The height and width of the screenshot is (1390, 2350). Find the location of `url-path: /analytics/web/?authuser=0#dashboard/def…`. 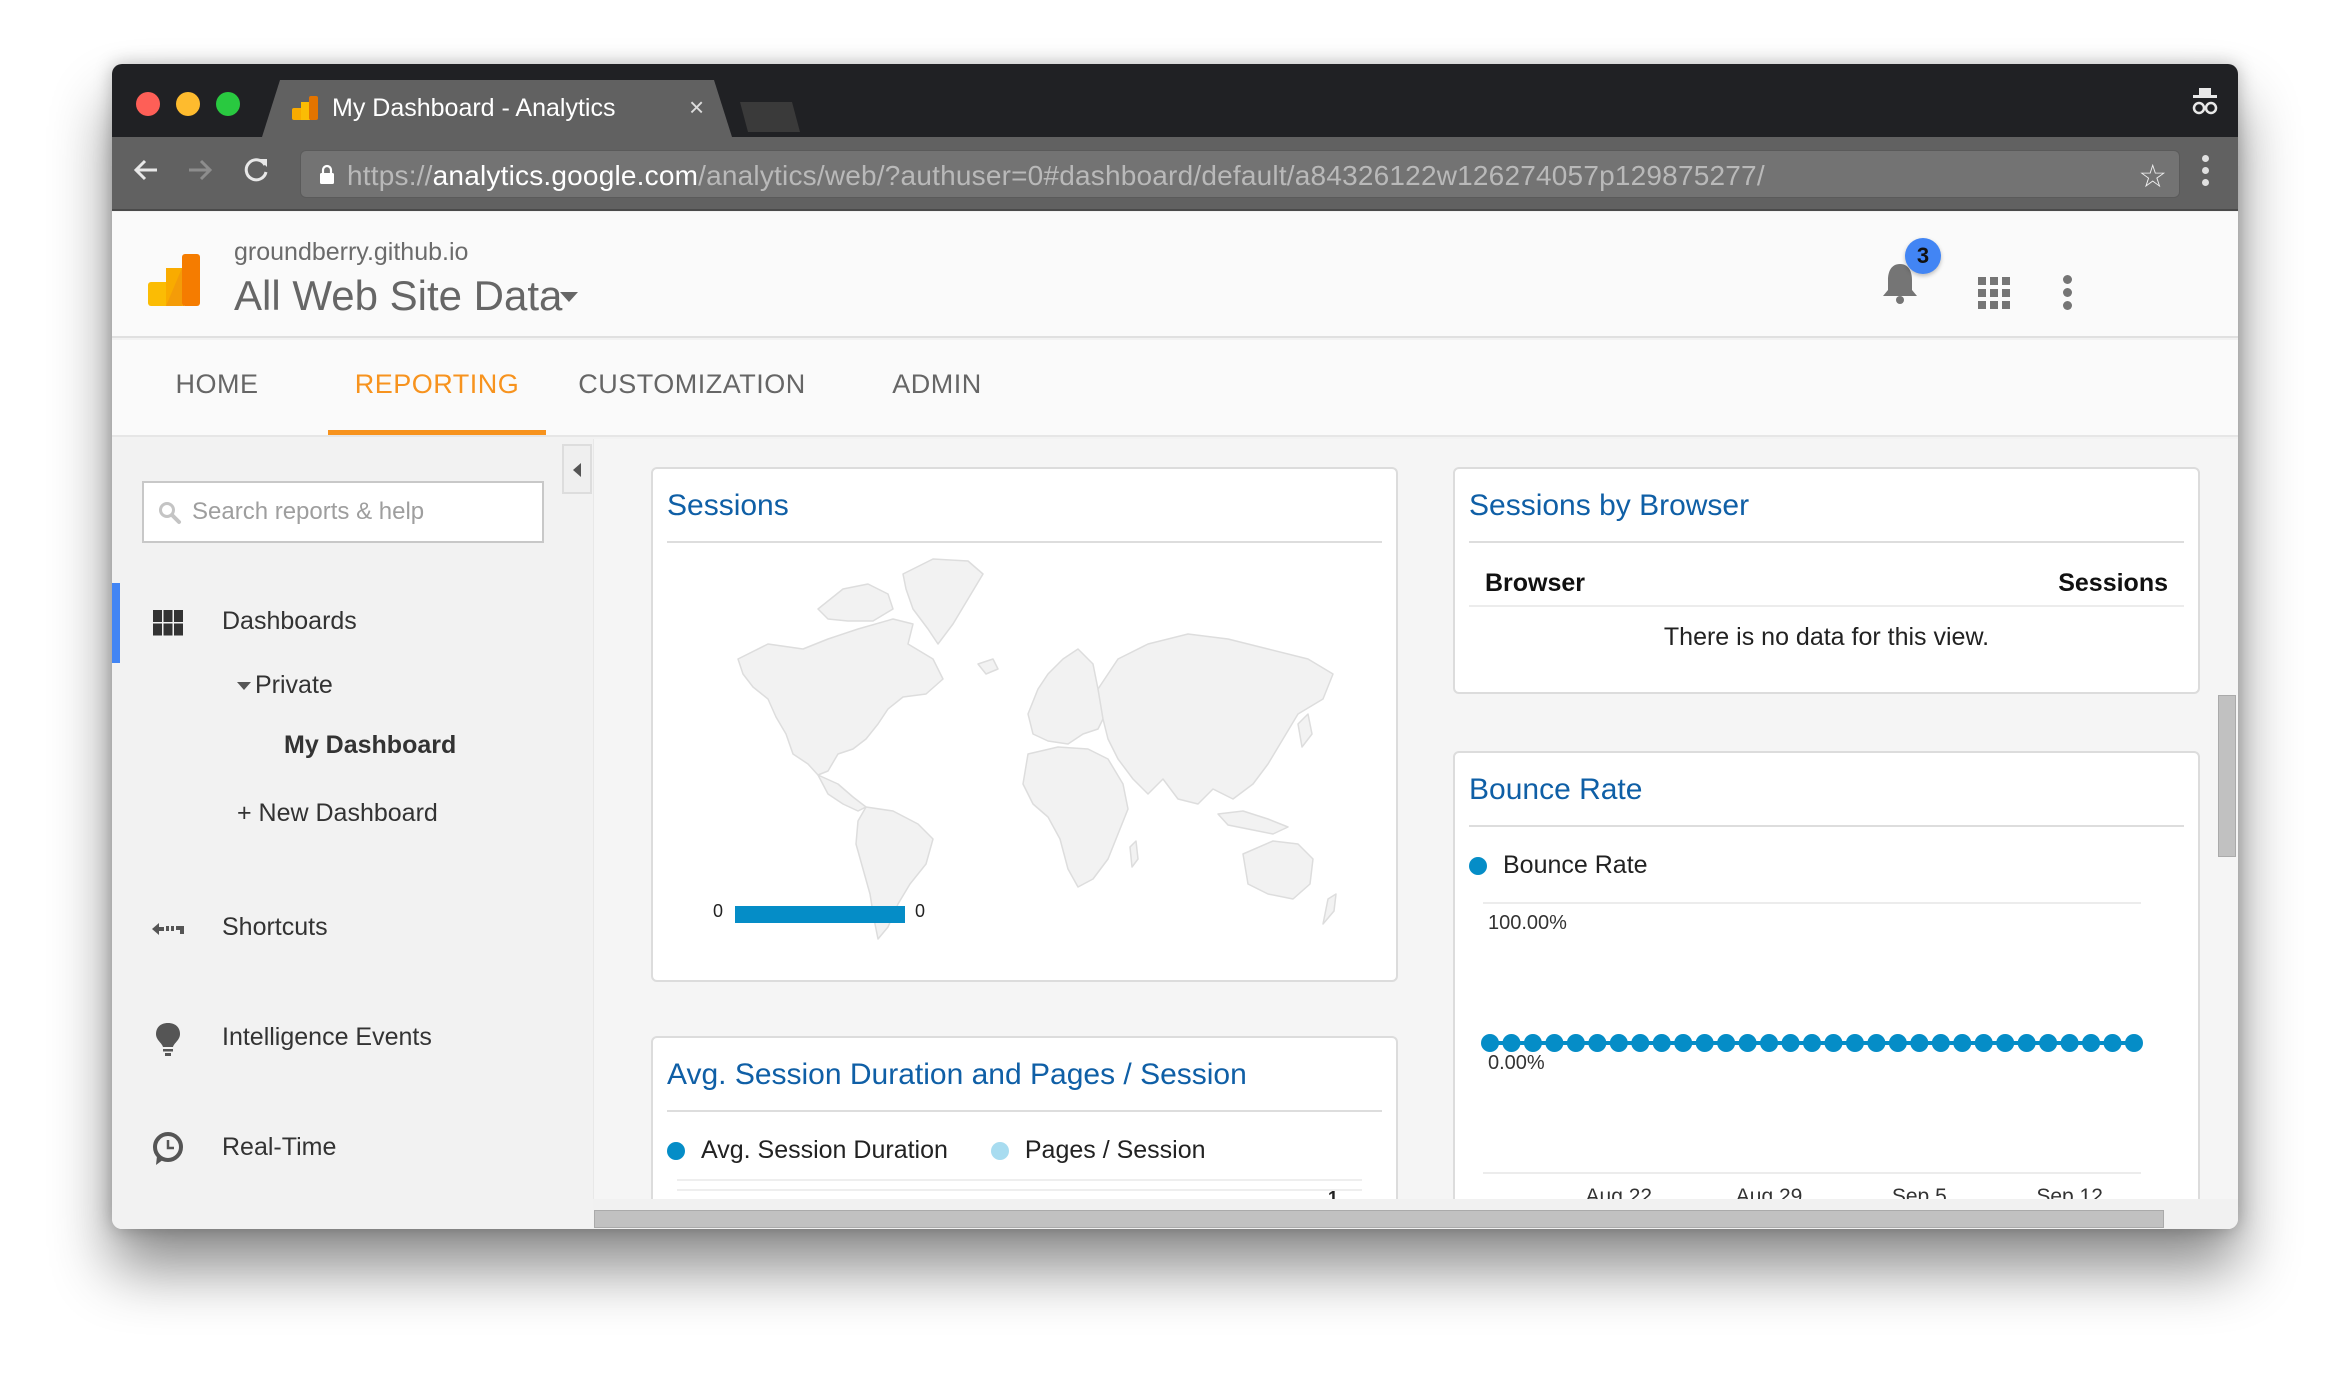

url-path: /analytics/web/?authuser=0#dashboard/def… is located at coordinates (1231, 175).